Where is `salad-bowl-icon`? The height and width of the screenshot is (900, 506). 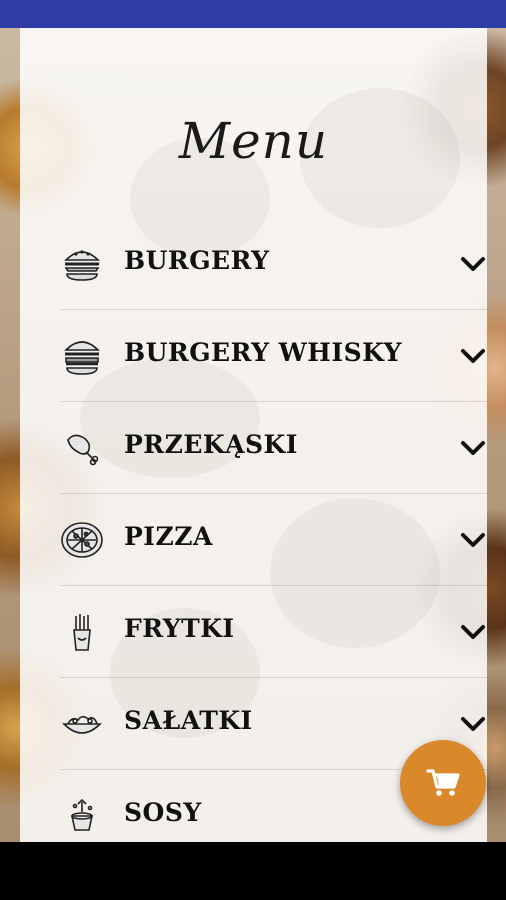
salad-bowl-icon is located at coordinates (82, 724).